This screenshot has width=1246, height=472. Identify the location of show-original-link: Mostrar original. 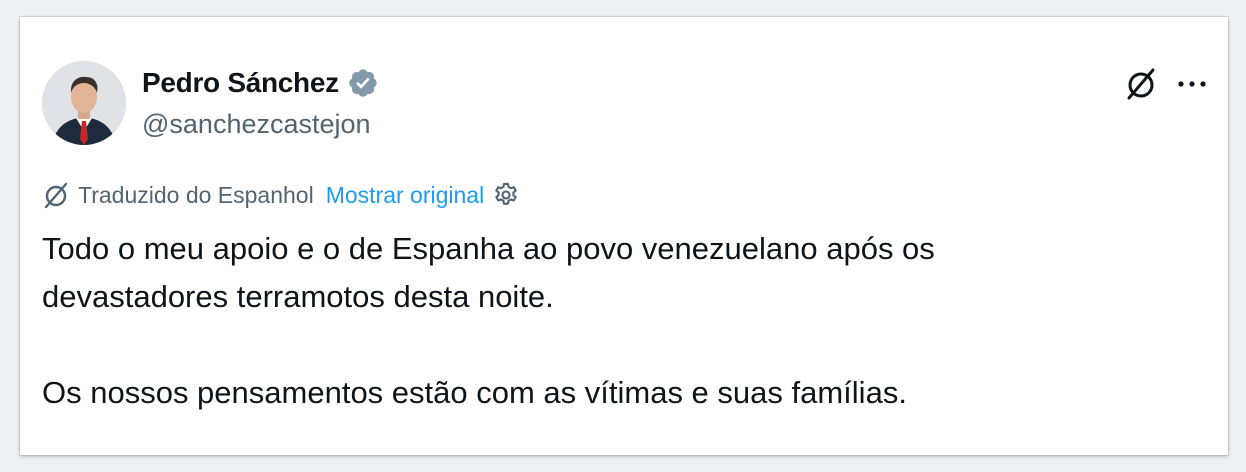
(405, 195).